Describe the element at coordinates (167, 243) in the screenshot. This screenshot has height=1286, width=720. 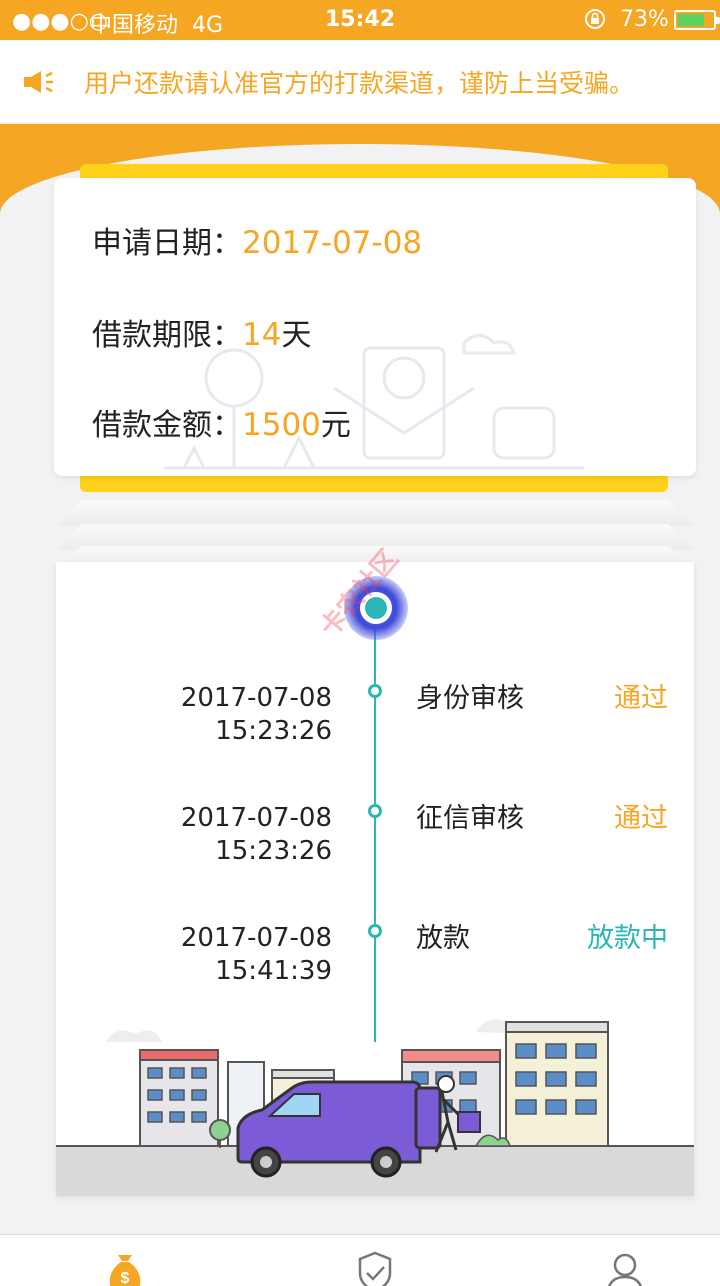
I see `apply-date-label: 申请日期：` at that location.